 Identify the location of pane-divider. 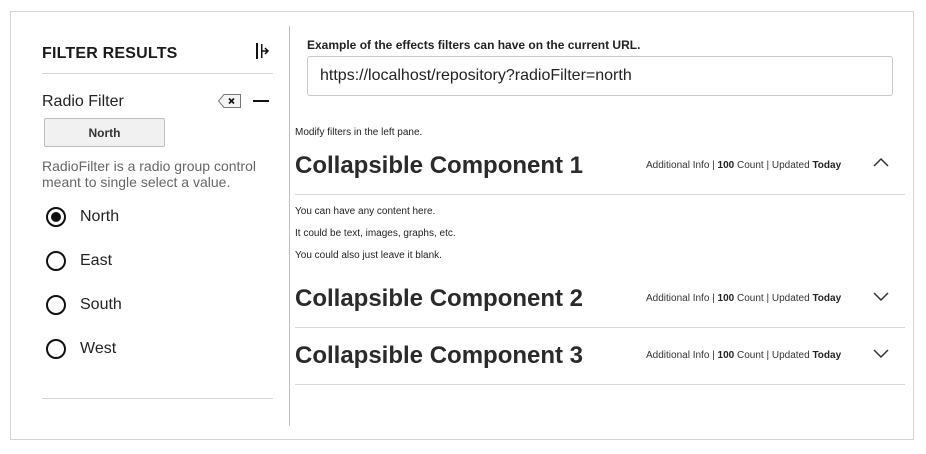
(289, 226).